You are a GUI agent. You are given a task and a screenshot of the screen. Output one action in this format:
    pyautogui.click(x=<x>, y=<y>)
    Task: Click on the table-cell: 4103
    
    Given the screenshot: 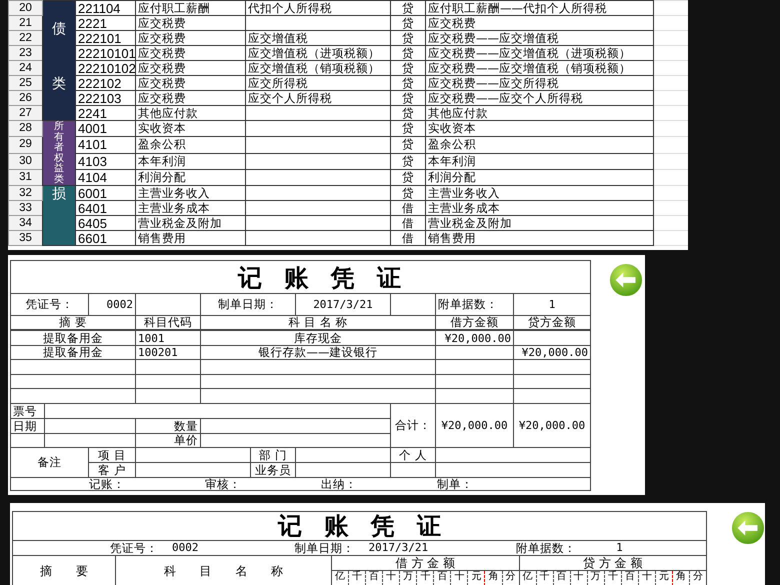 What is the action you would take?
    pyautogui.click(x=106, y=161)
    